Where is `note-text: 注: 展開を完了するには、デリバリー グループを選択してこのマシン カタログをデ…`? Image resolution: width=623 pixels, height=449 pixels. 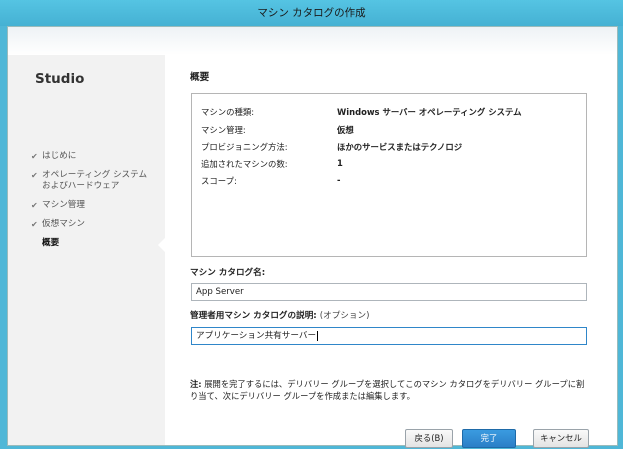 note-text: 注: 展開を完了するには、デリバリー グループを選択してこのマシン カタログをデ… is located at coordinates (387, 390).